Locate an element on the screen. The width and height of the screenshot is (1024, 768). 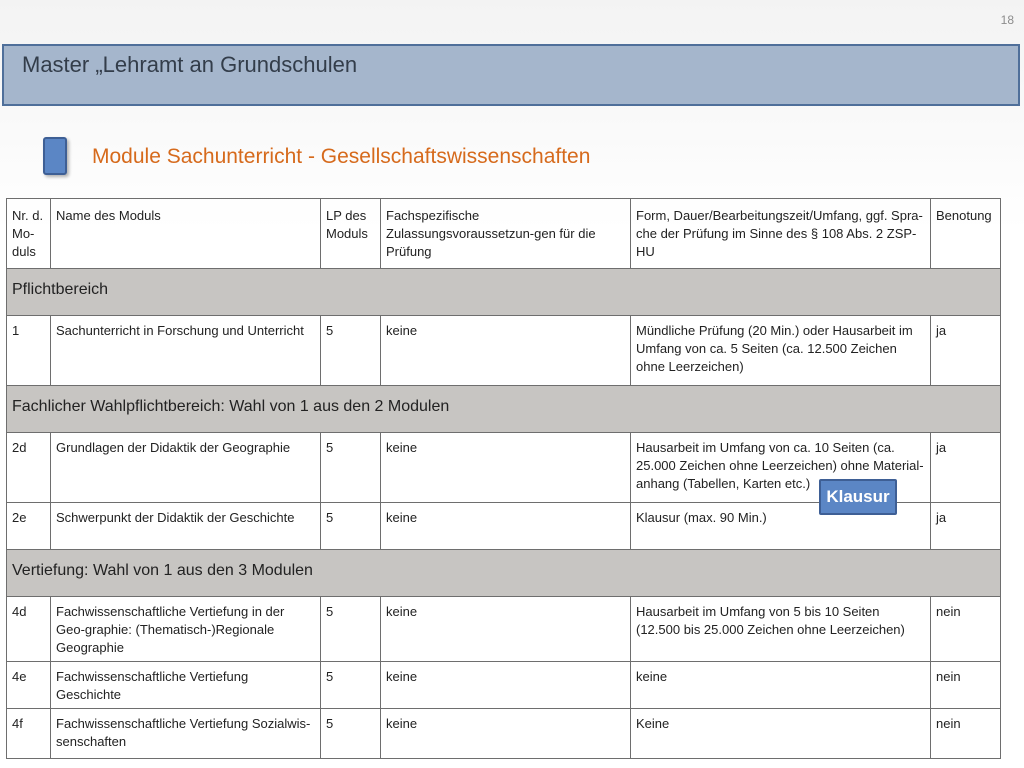
cell-name: Grundlagen der Didaktik der Geographie is located at coordinates (185, 467).